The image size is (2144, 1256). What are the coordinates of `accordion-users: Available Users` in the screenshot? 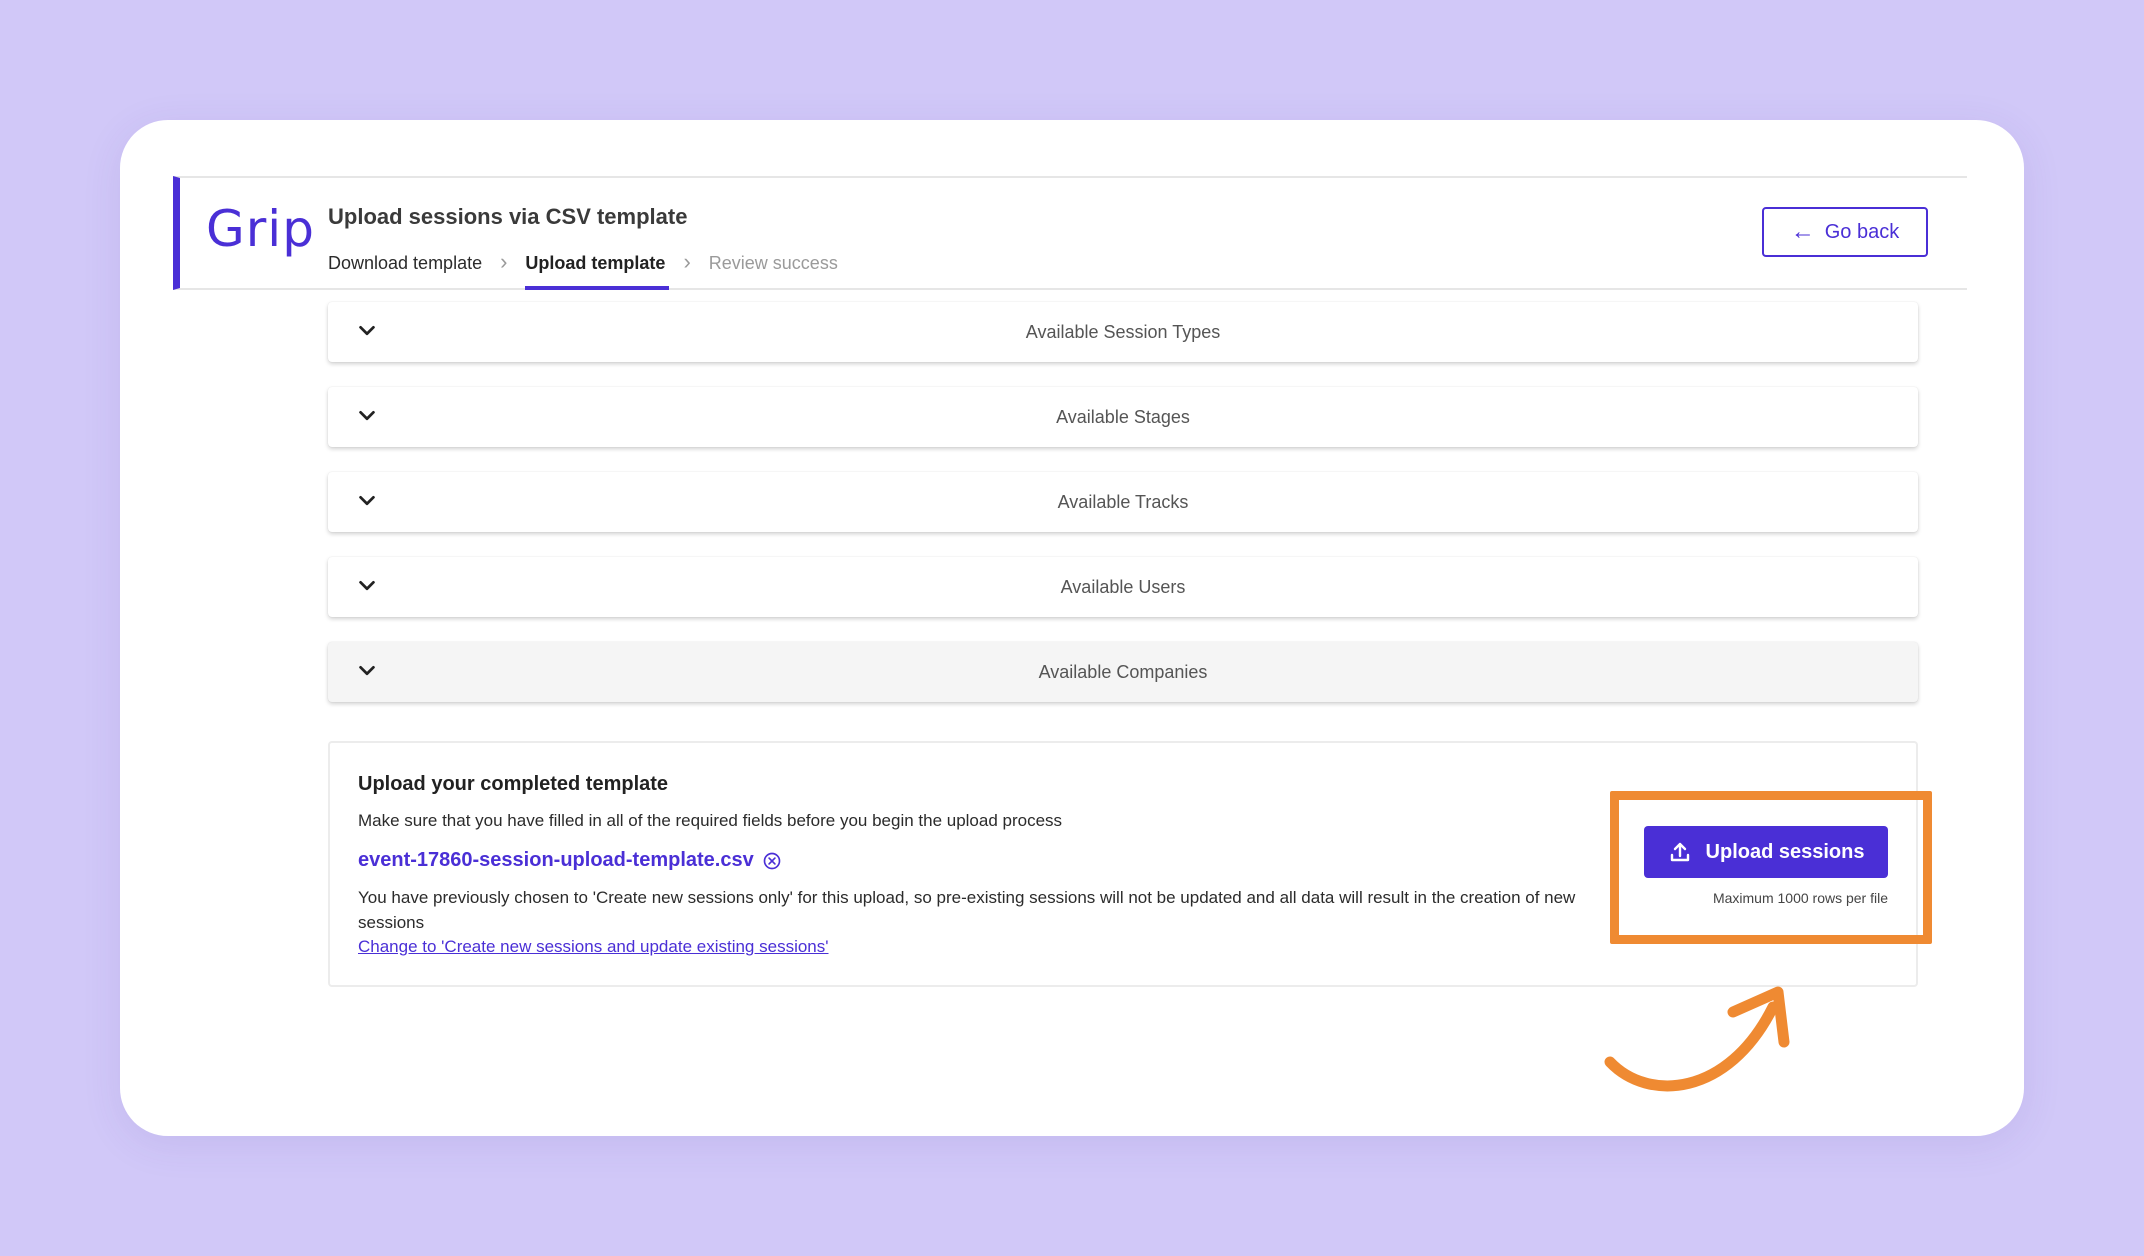 It's located at (1123, 587).